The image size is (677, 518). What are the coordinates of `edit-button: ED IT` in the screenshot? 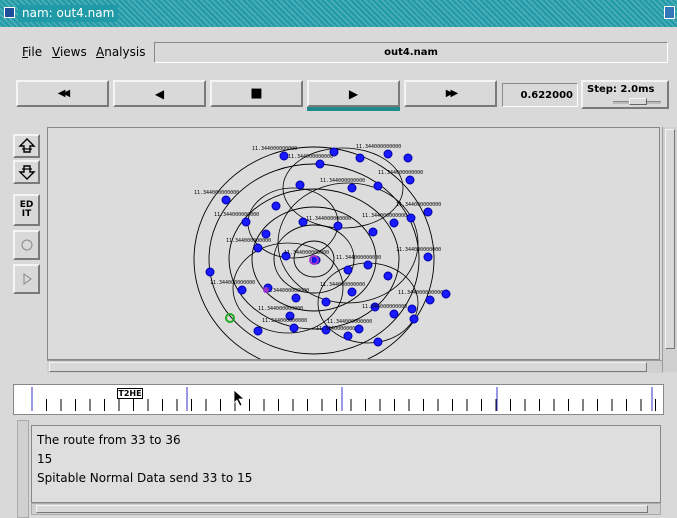 It's located at (26, 210).